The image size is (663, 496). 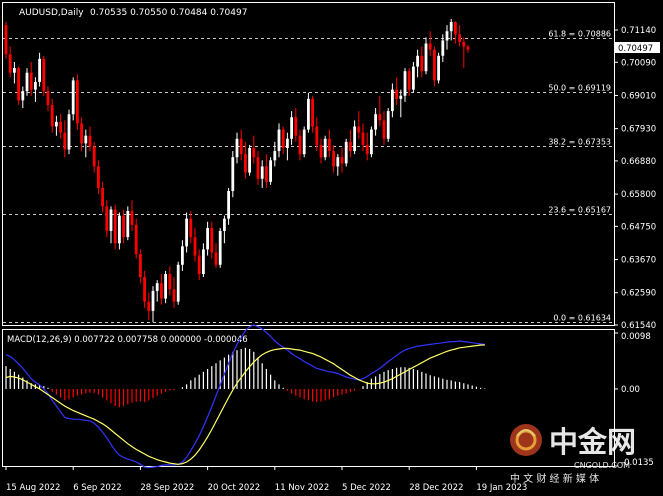 I want to click on cngold-watermark: 中金网 CNGOLD.COM 中 文 财 经 新 媒 体, so click(x=573, y=454).